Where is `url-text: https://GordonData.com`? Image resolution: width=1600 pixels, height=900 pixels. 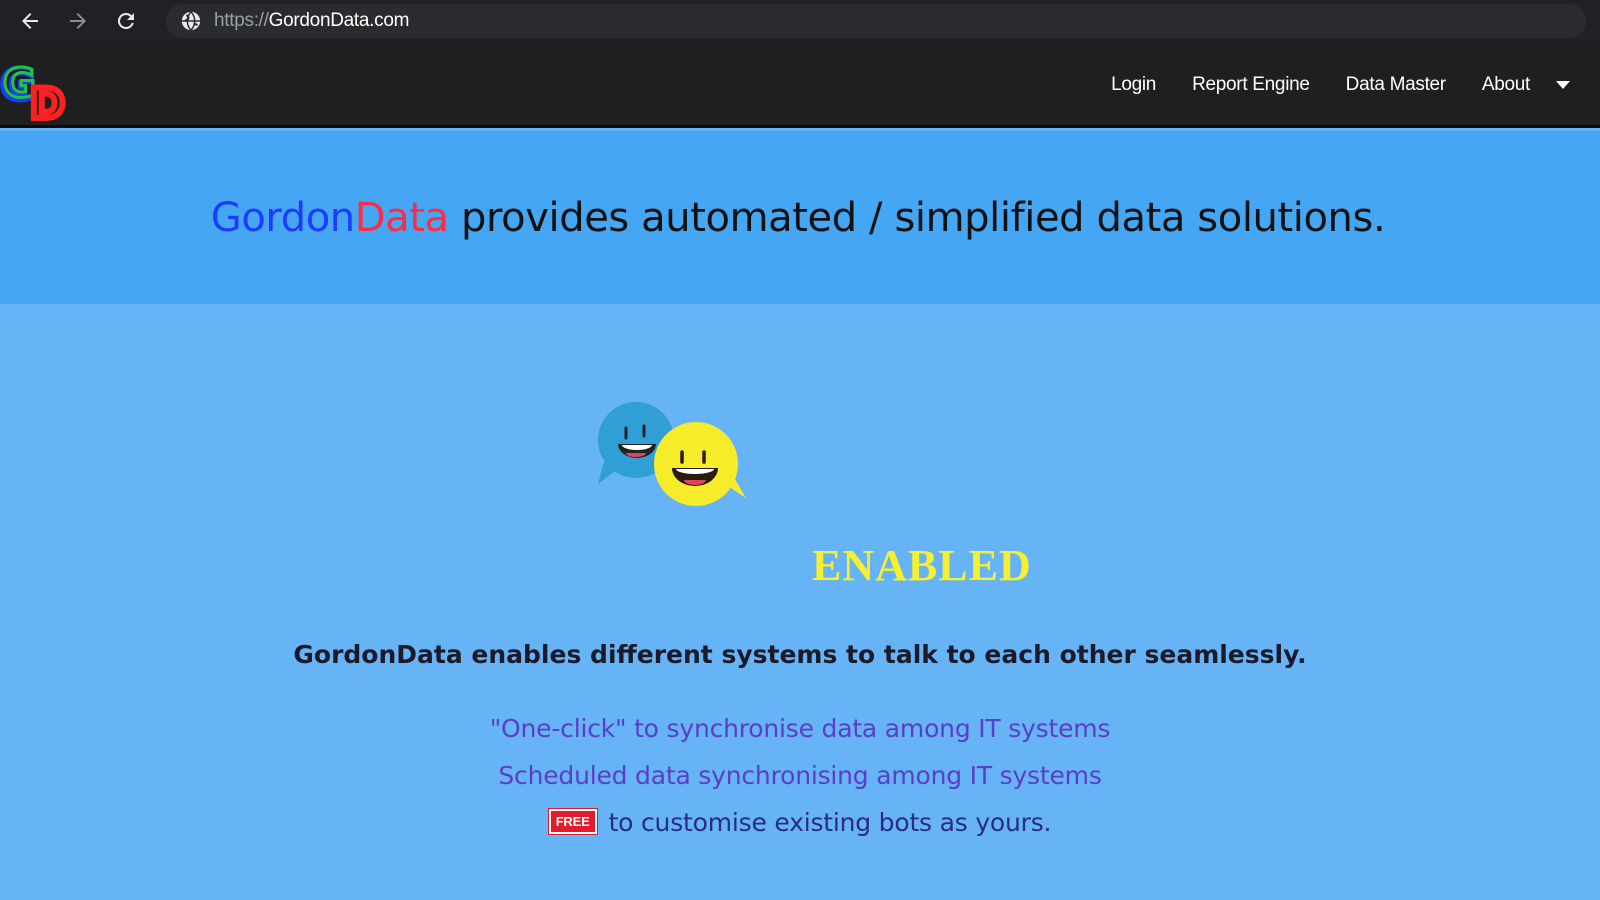 url-text: https://GordonData.com is located at coordinates (311, 21).